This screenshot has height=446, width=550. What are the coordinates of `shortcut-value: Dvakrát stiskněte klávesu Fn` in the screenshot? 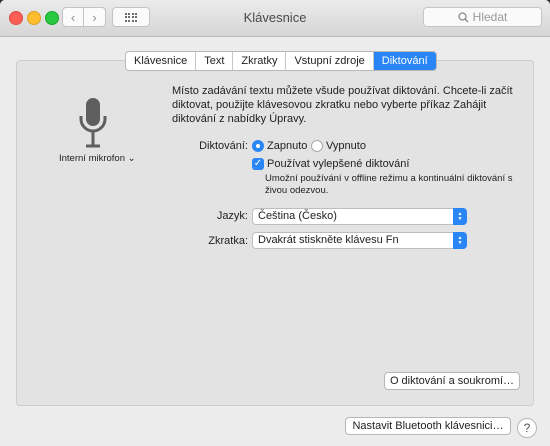 It's located at (328, 240).